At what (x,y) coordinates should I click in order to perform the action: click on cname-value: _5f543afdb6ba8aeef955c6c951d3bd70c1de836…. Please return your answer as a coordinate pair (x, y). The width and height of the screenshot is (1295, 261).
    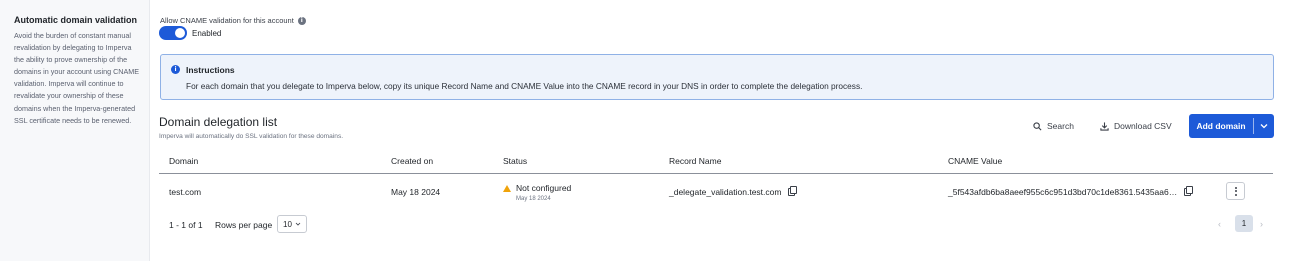
    Looking at the image, I should click on (1063, 192).